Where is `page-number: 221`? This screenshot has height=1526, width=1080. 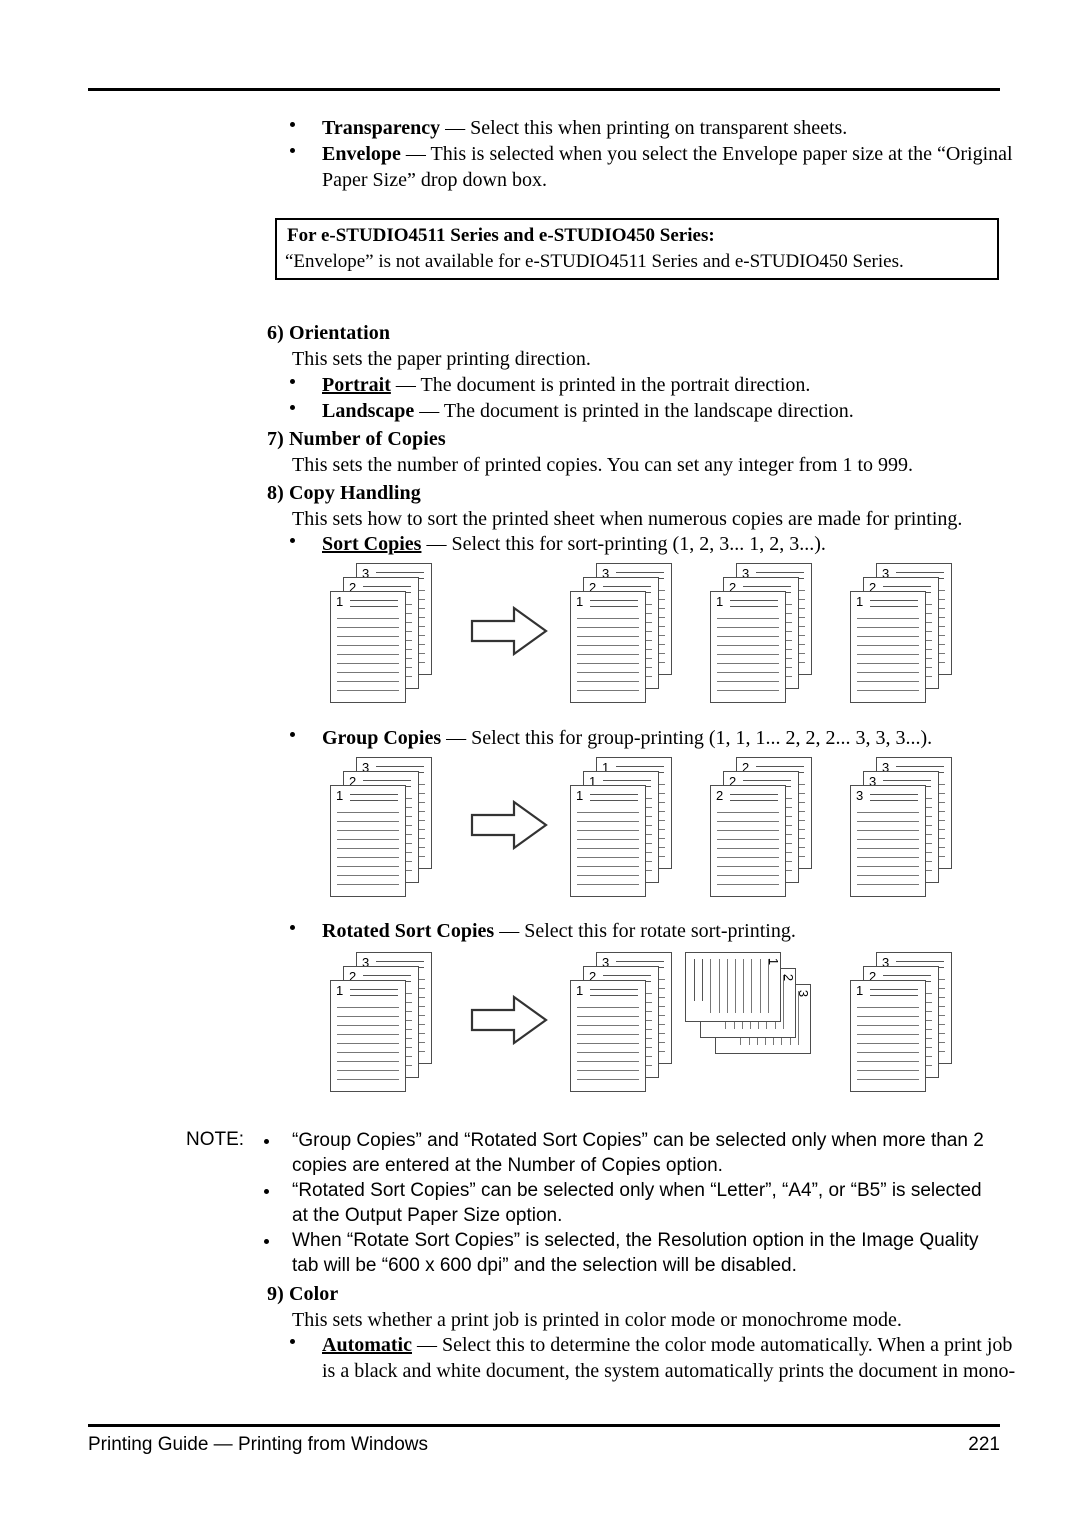
page-number: 221 is located at coordinates (984, 1444).